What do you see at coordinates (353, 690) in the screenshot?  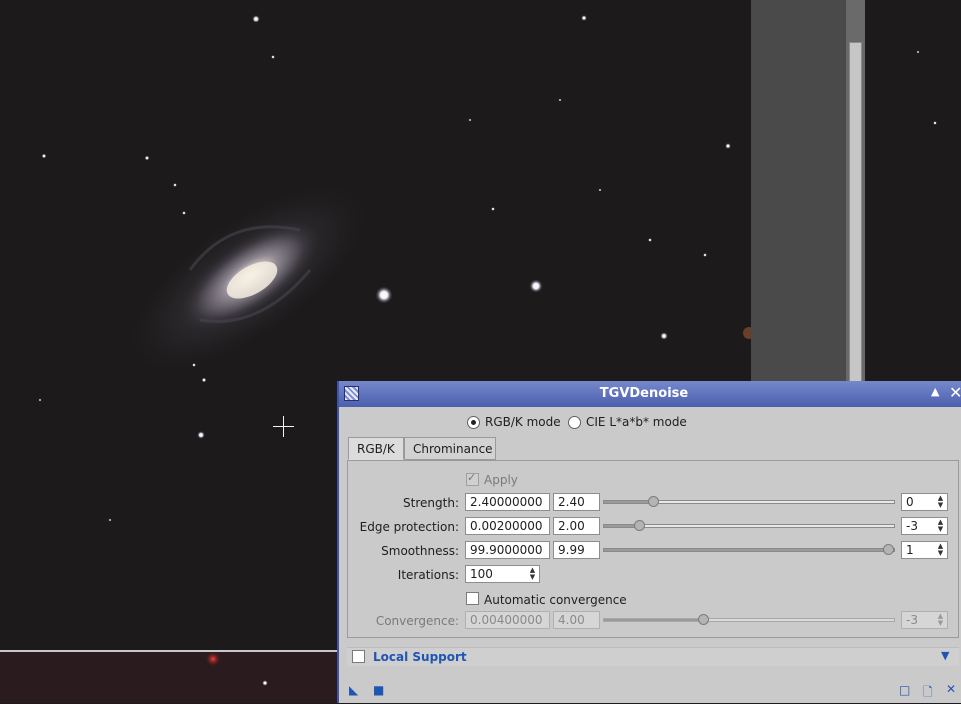 I see `apply-global-icon: ◣` at bounding box center [353, 690].